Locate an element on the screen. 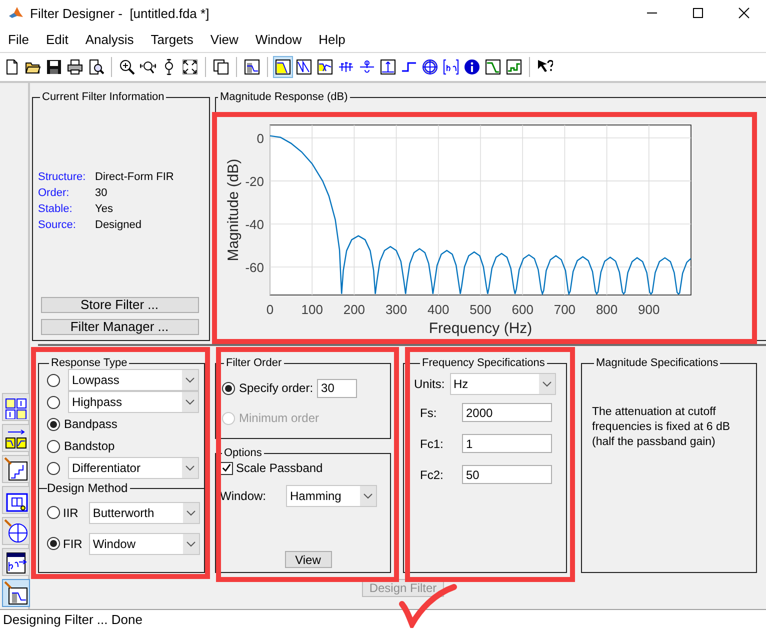 The width and height of the screenshot is (766, 629). window-title: Filter Designer - [untitled.fda *] is located at coordinates (120, 13).